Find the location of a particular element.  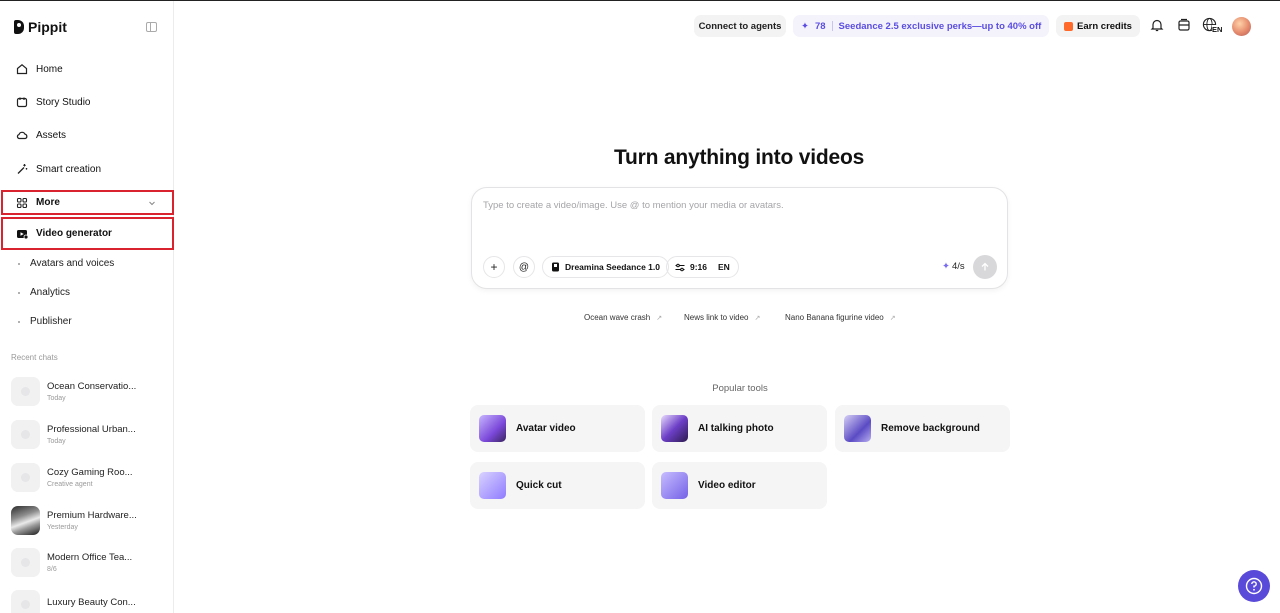

arrow-up-icon is located at coordinates (985, 266).